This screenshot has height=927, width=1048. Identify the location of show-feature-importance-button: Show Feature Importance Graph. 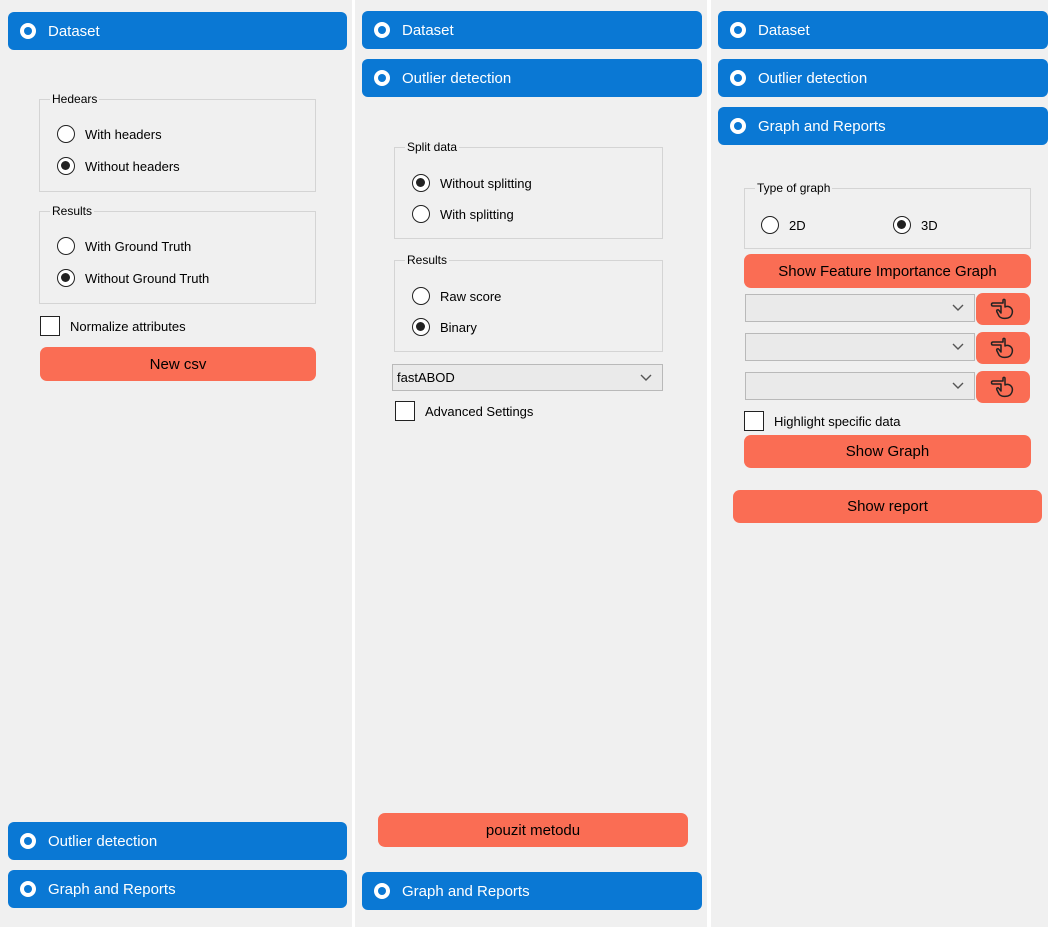
(887, 271).